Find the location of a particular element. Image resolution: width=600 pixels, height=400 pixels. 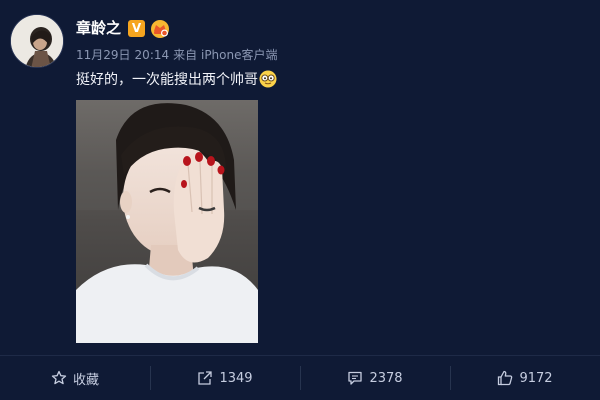

avatar is located at coordinates (37, 41).